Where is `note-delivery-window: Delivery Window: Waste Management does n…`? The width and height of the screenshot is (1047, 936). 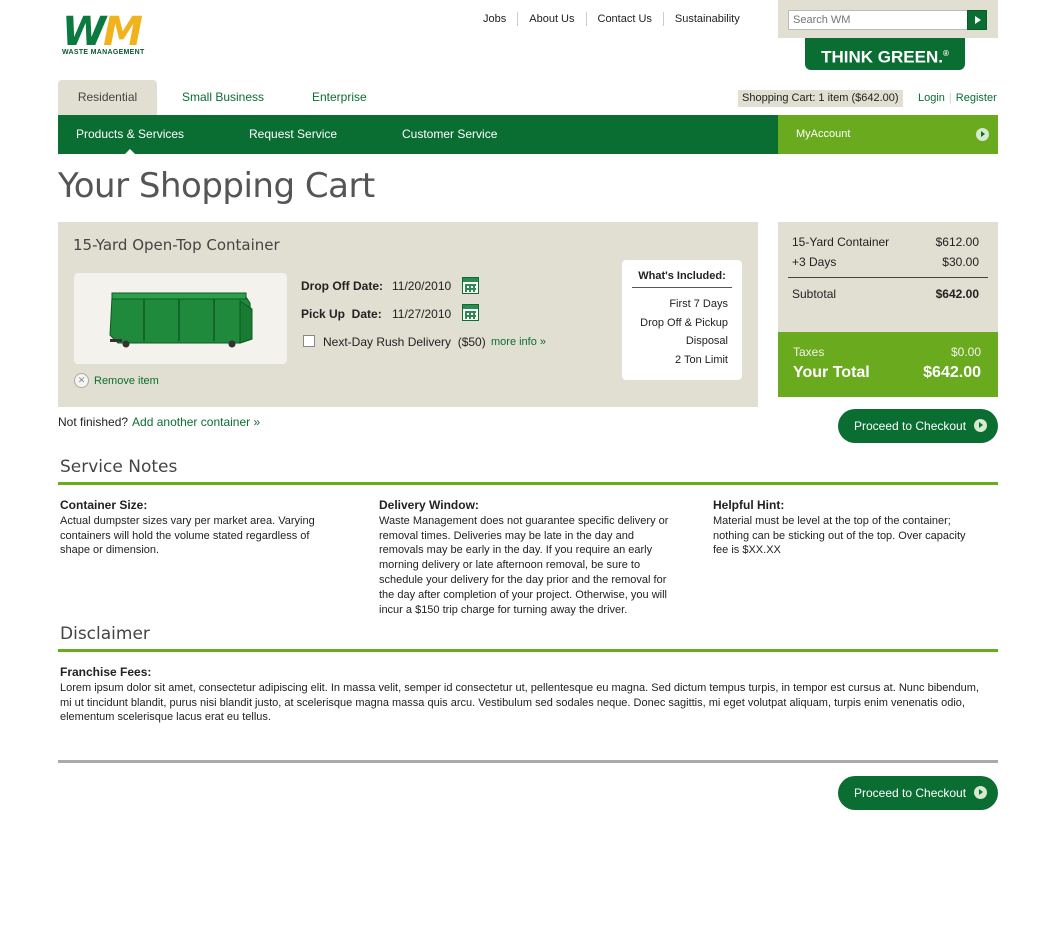 note-delivery-window: Delivery Window: Waste Management does n… is located at coordinates (528, 557).